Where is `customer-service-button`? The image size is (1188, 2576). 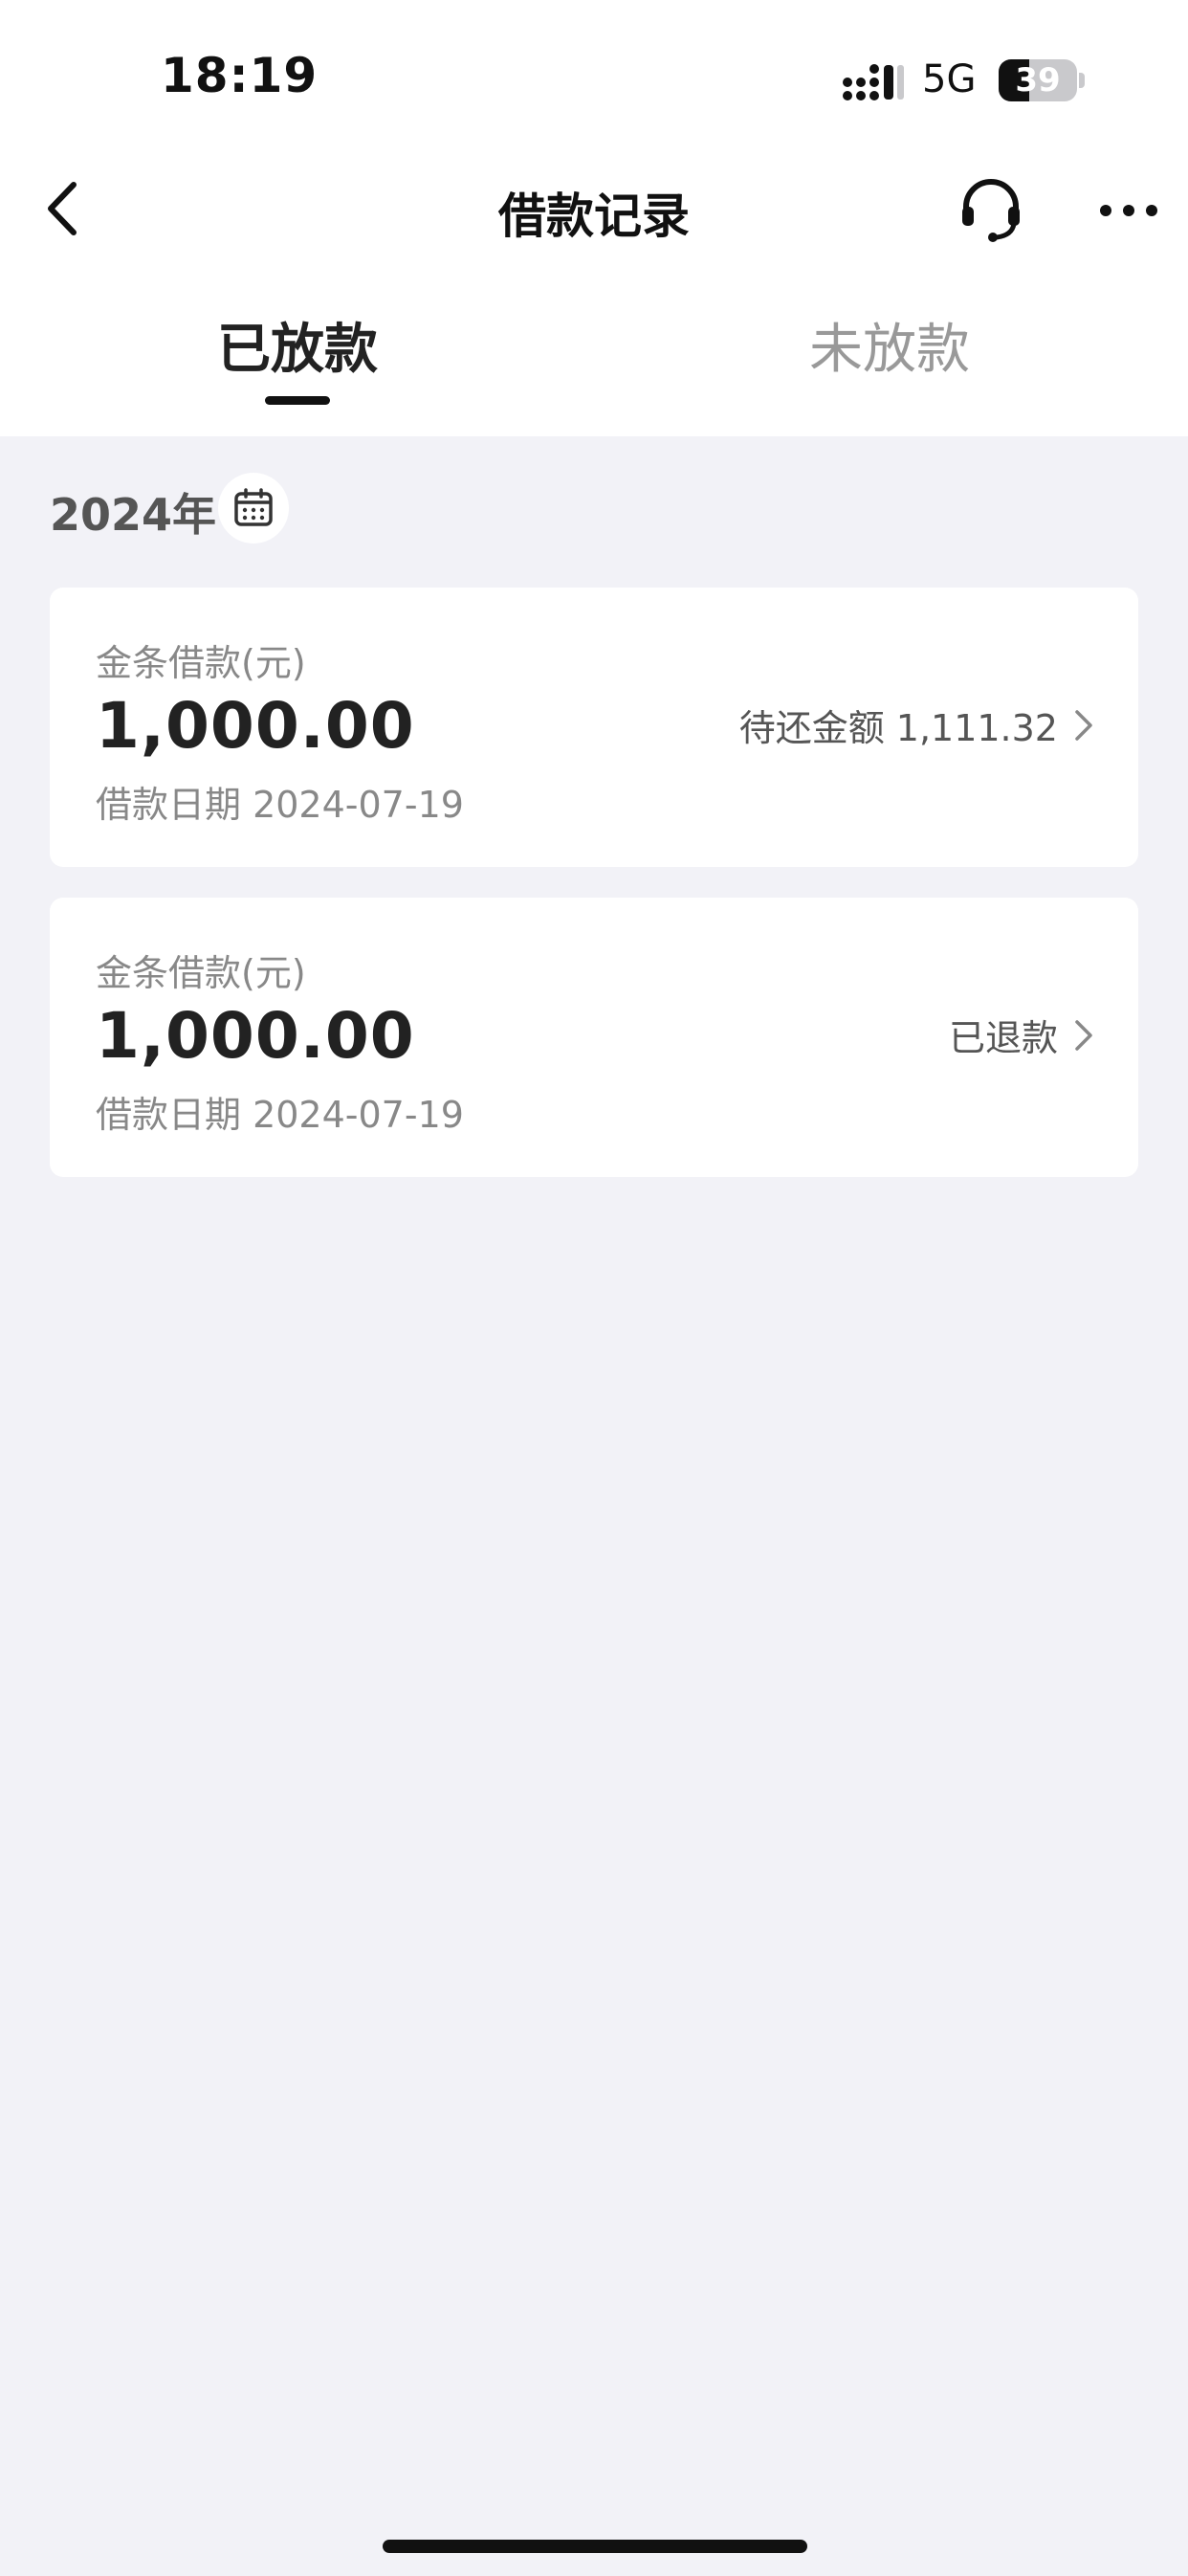
customer-service-button is located at coordinates (991, 210).